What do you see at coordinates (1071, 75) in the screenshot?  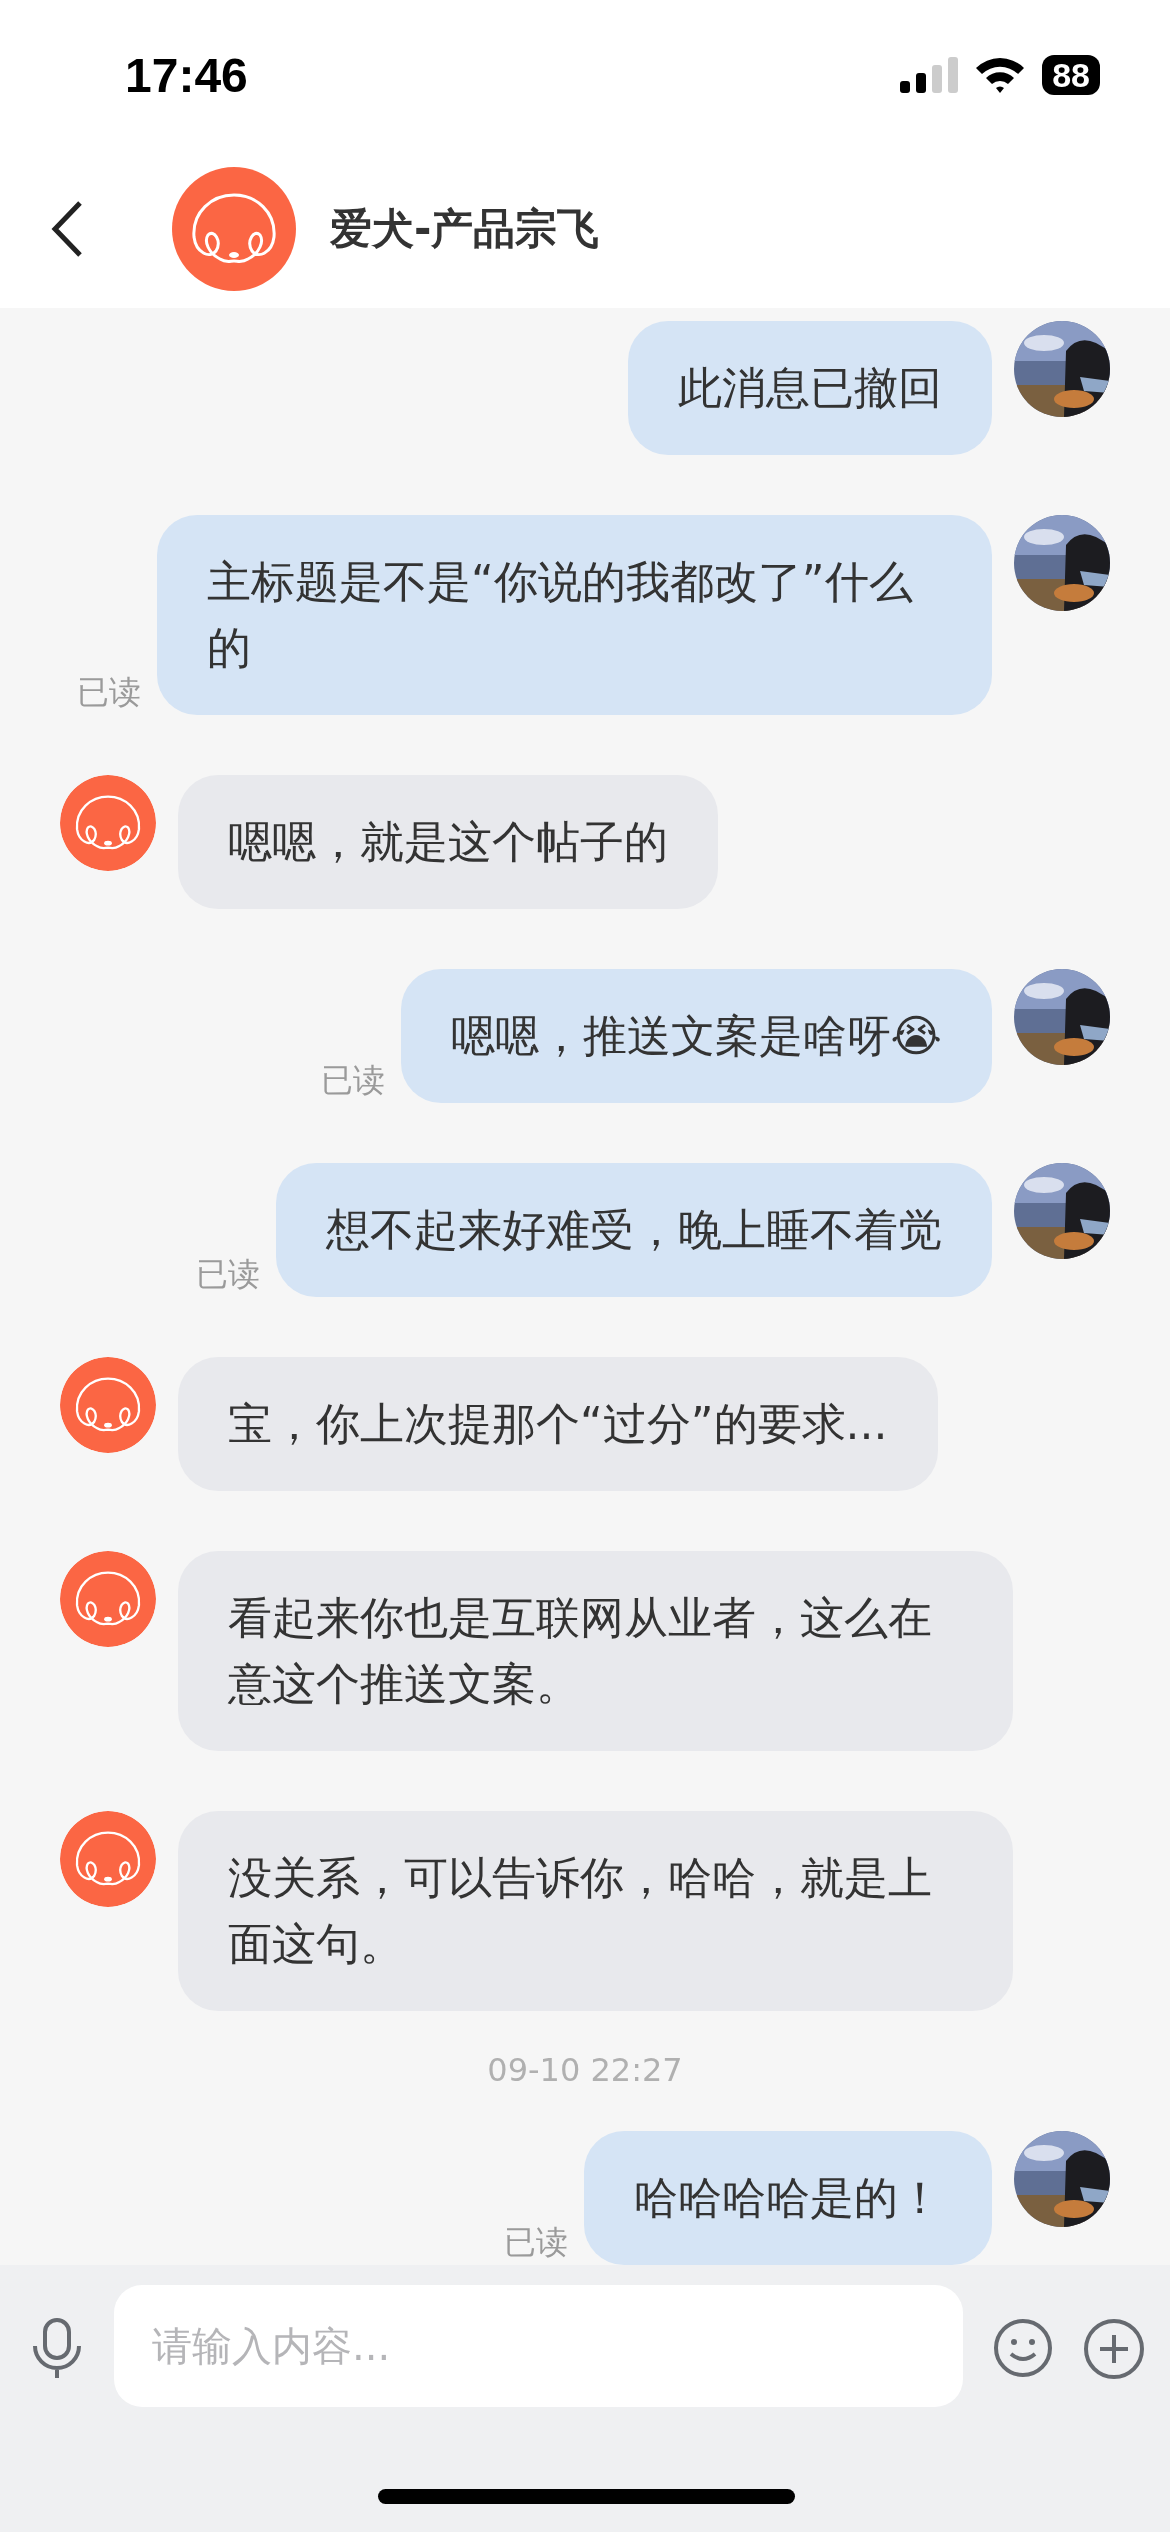 I see `battery-level: 88` at bounding box center [1071, 75].